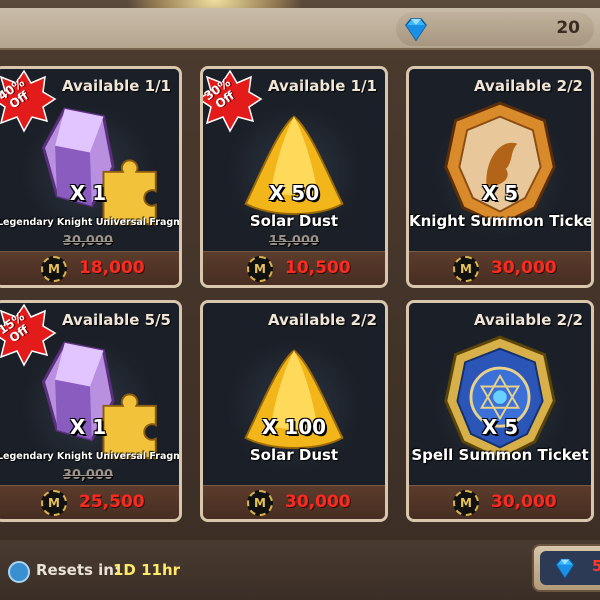 This screenshot has height=600, width=600. Describe the element at coordinates (147, 570) in the screenshot. I see `reset-timer: 1D 11hr` at that location.